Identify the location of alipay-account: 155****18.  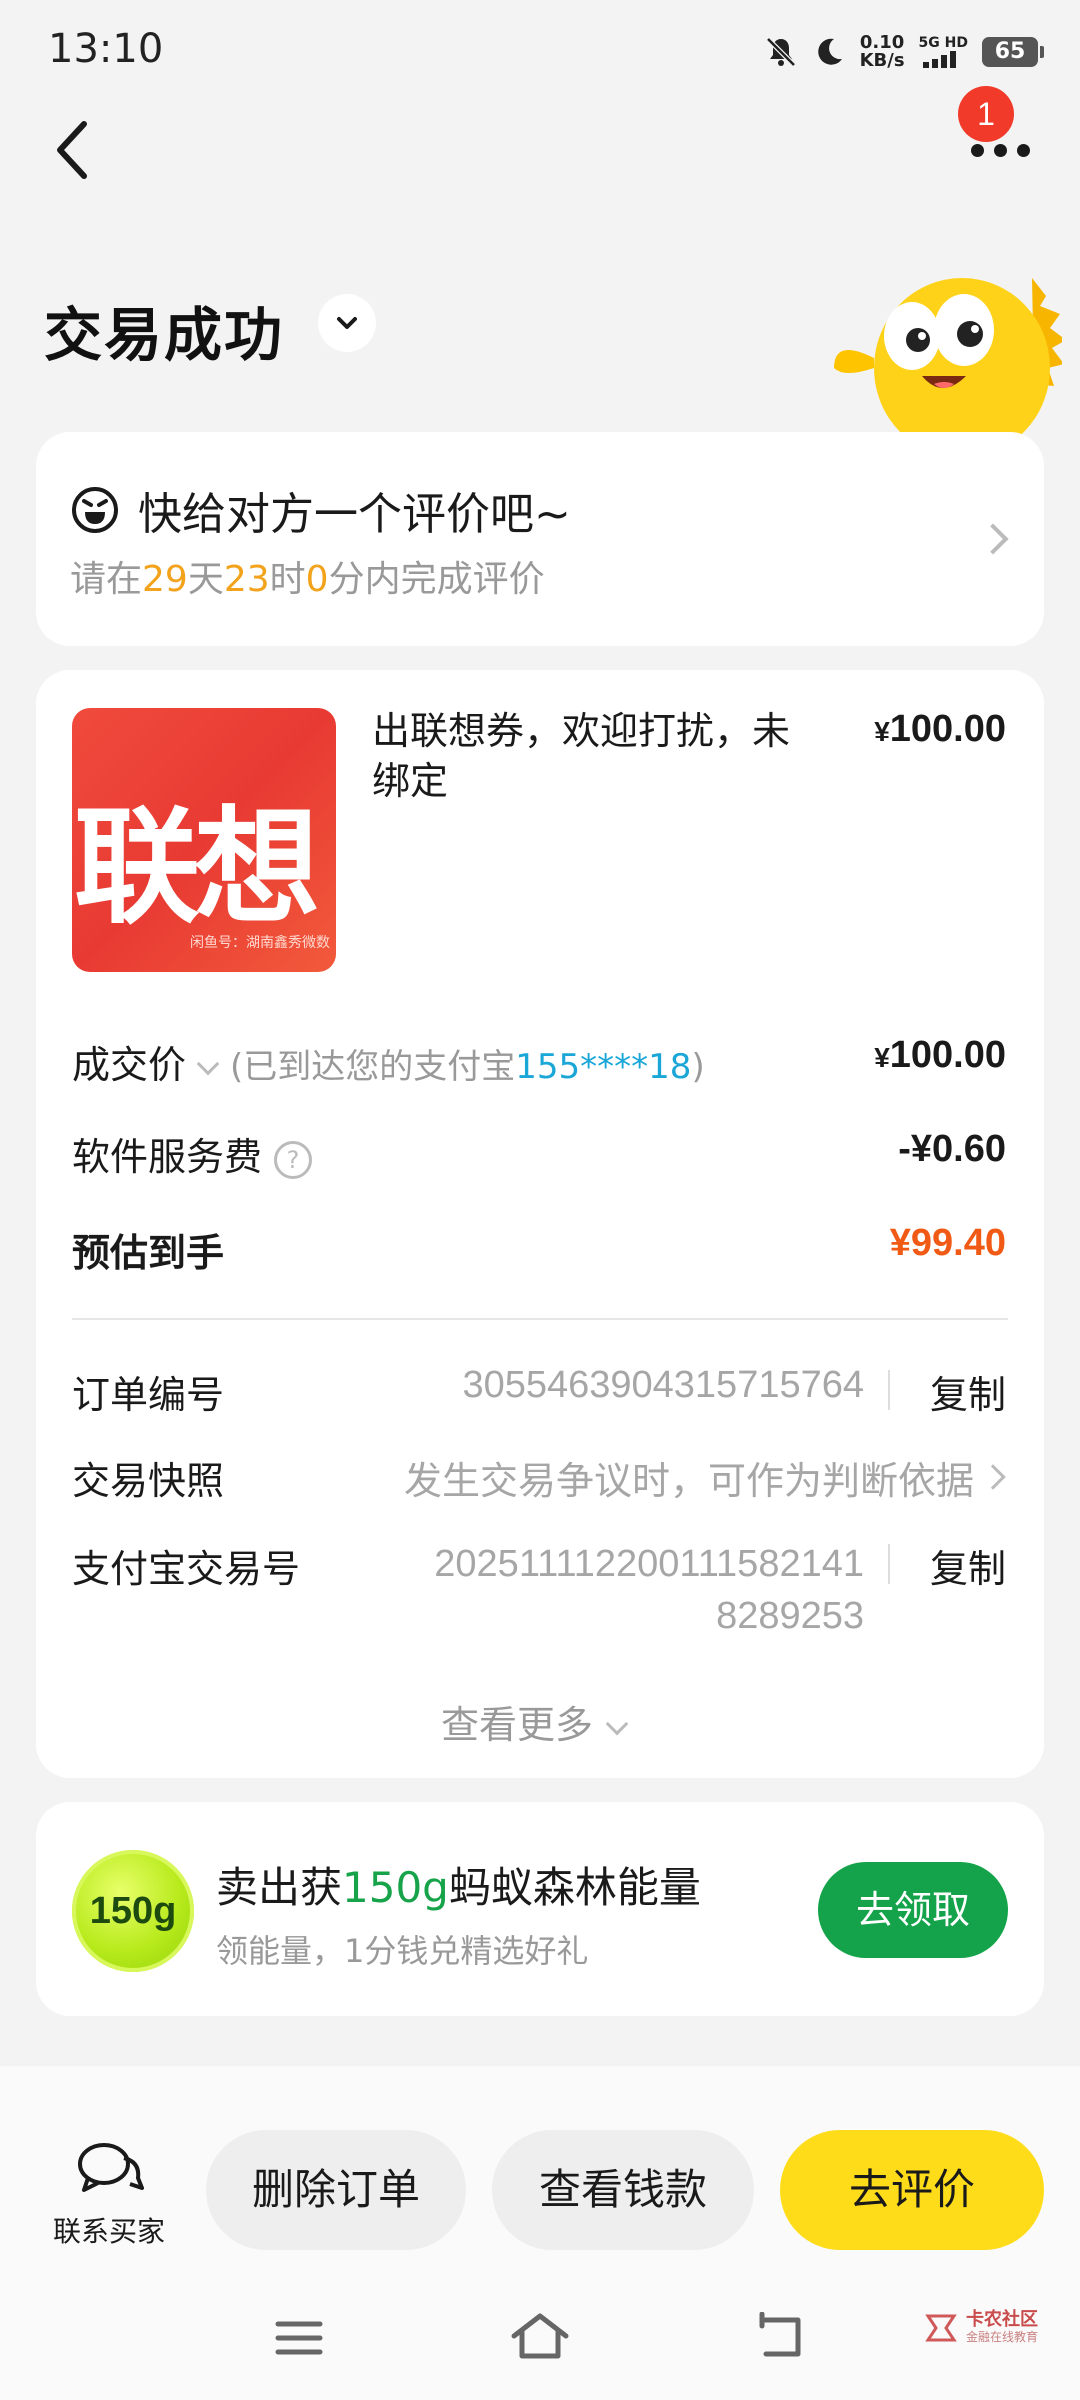
(603, 1067).